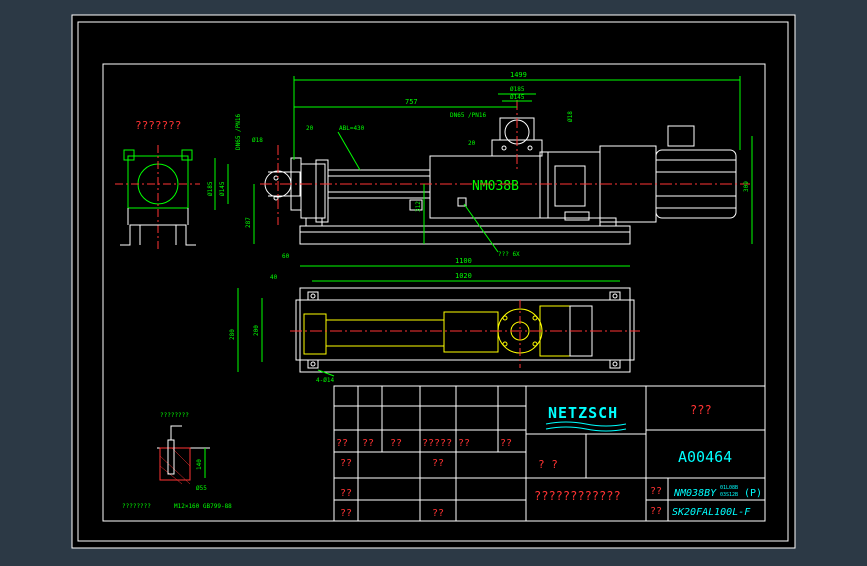  I want to click on pump-model-suffix: (P), so click(753, 493).